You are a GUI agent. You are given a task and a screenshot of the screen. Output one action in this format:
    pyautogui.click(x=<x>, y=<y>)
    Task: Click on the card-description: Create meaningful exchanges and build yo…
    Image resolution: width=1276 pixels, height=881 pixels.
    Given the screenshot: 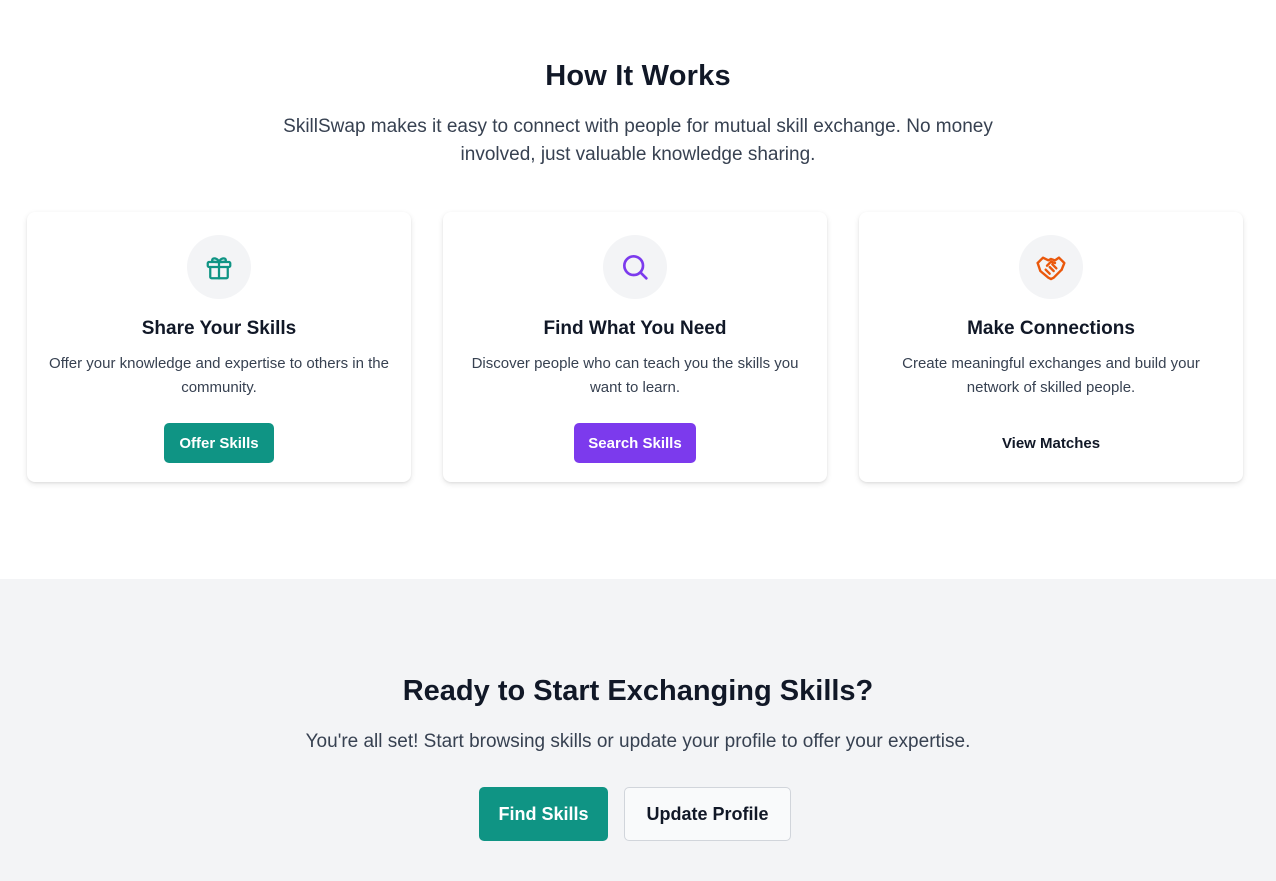 What is the action you would take?
    pyautogui.click(x=1051, y=375)
    